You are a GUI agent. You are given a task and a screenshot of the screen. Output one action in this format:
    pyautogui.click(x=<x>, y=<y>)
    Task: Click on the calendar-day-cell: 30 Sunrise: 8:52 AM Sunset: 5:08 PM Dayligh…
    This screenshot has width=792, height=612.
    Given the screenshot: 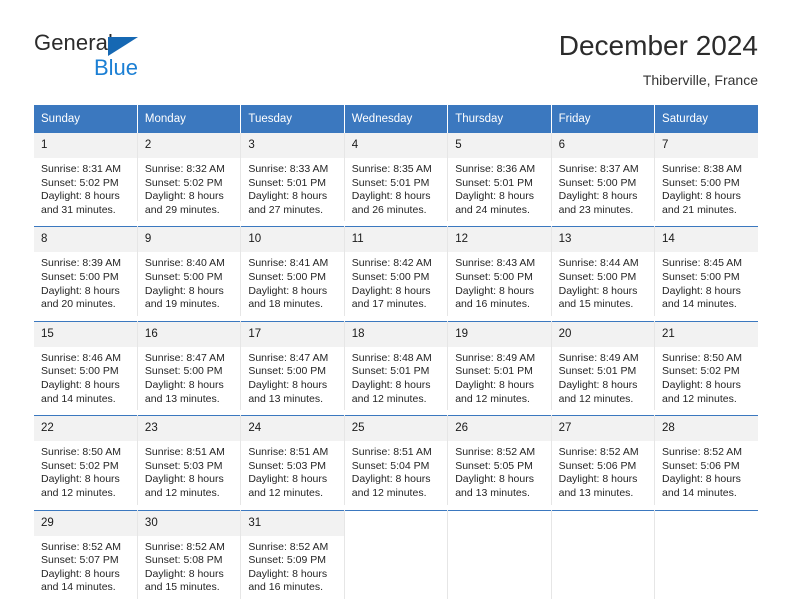 What is the action you would take?
    pyautogui.click(x=189, y=554)
    